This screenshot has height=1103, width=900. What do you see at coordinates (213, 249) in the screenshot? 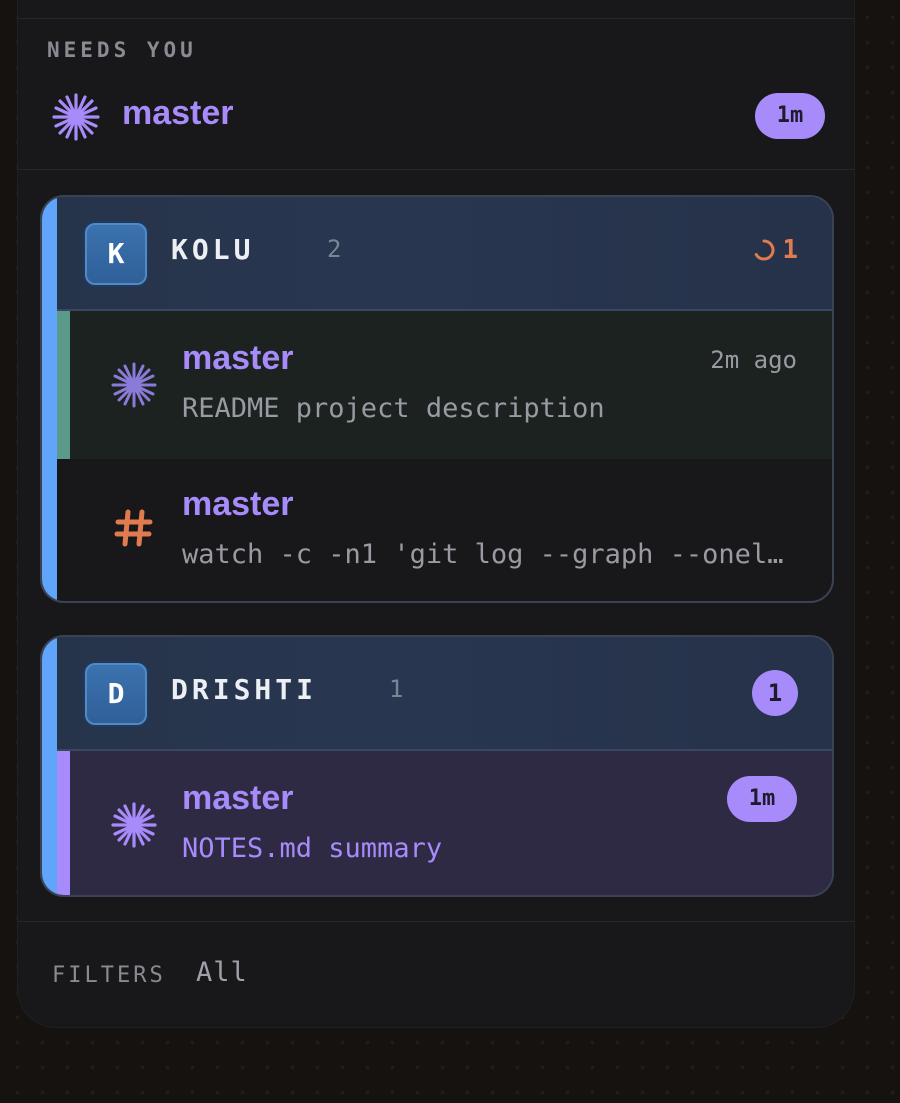
I see `group-name: KOLU` at bounding box center [213, 249].